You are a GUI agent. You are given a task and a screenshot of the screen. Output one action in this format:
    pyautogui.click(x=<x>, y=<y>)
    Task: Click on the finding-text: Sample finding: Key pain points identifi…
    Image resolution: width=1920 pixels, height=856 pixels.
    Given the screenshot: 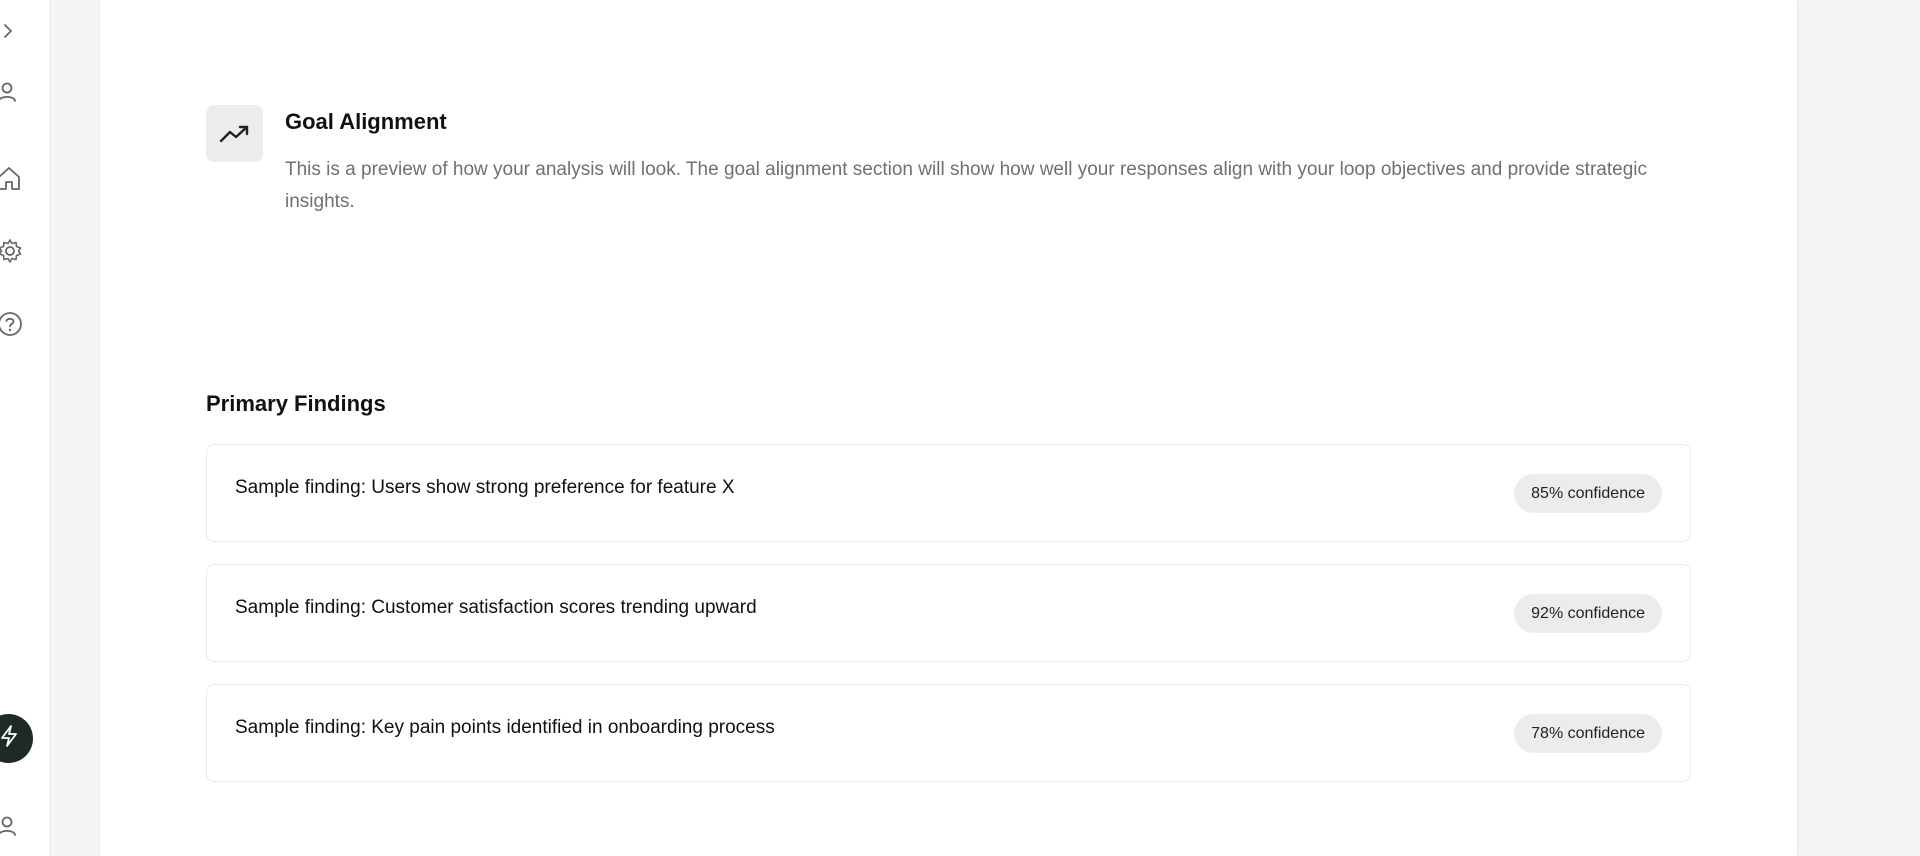 What is the action you would take?
    pyautogui.click(x=505, y=727)
    